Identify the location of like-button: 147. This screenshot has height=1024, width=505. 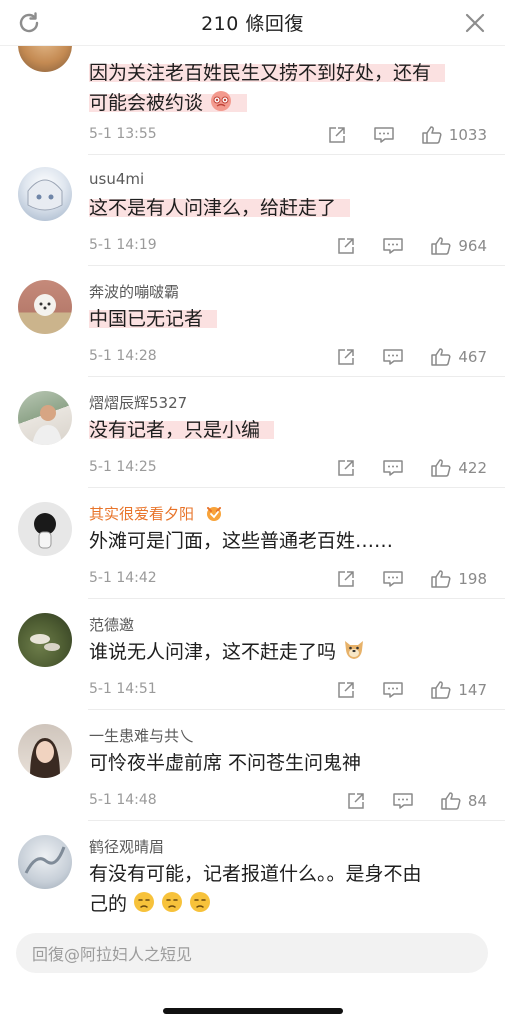
(458, 690).